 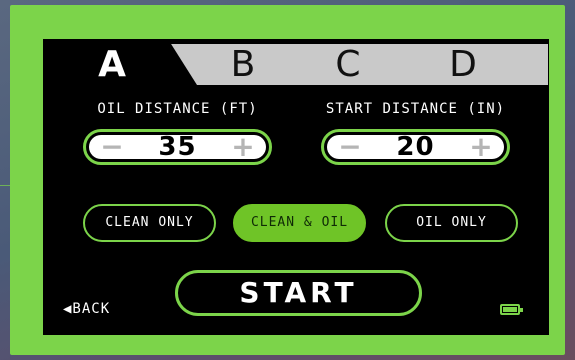 I want to click on battery-terminal, so click(x=521, y=310).